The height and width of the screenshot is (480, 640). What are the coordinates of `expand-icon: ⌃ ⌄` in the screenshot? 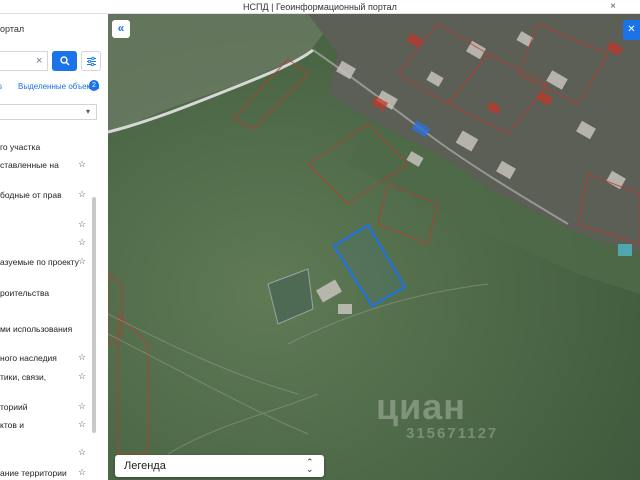 It's located at (310, 465).